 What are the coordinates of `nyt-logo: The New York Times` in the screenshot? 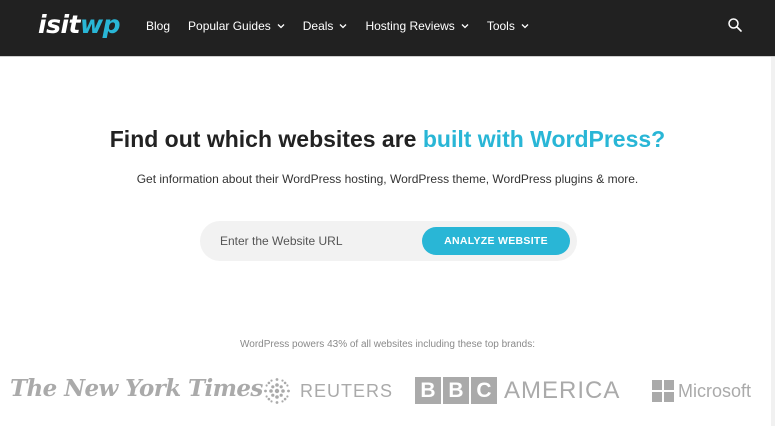 It's located at (136, 388).